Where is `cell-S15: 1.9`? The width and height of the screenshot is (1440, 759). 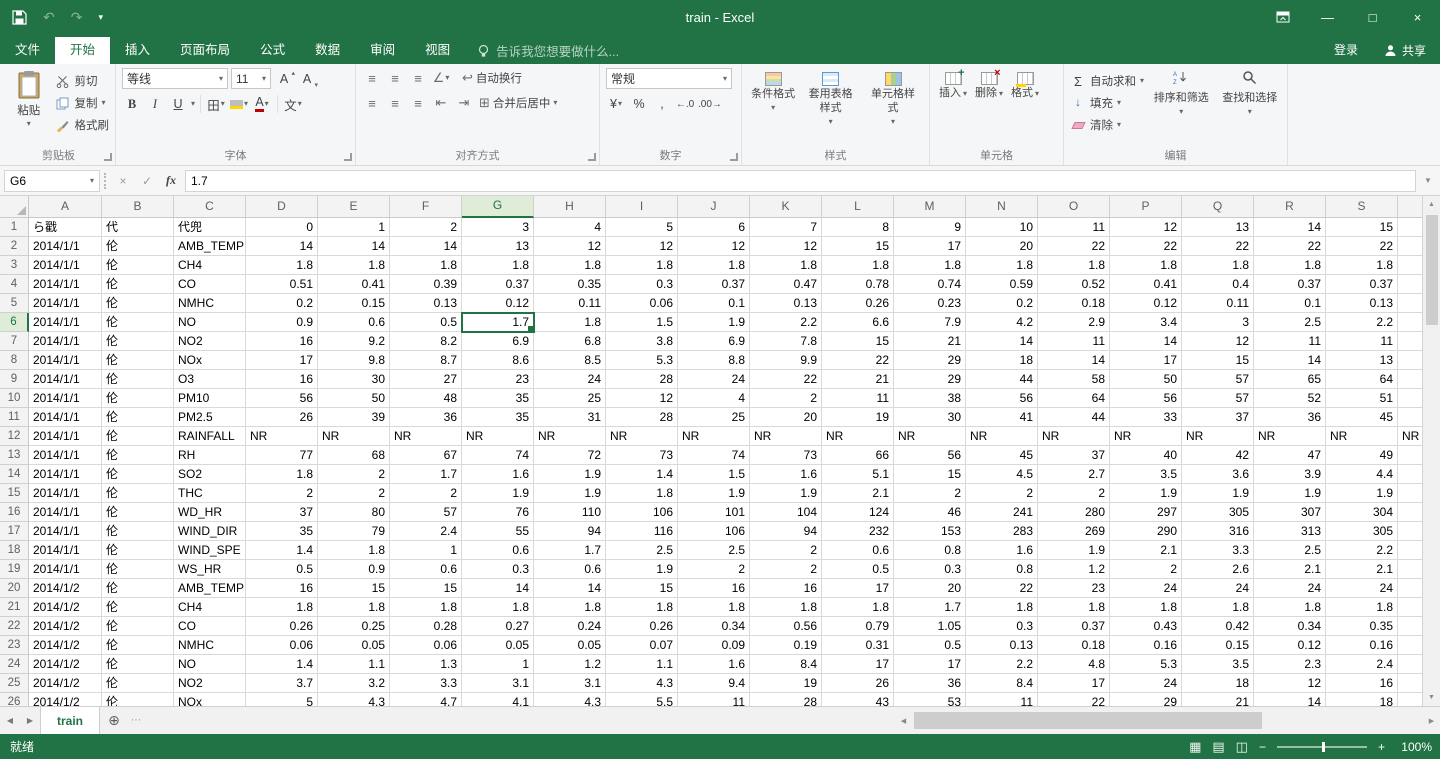
cell-S15: 1.9 is located at coordinates (1362, 493).